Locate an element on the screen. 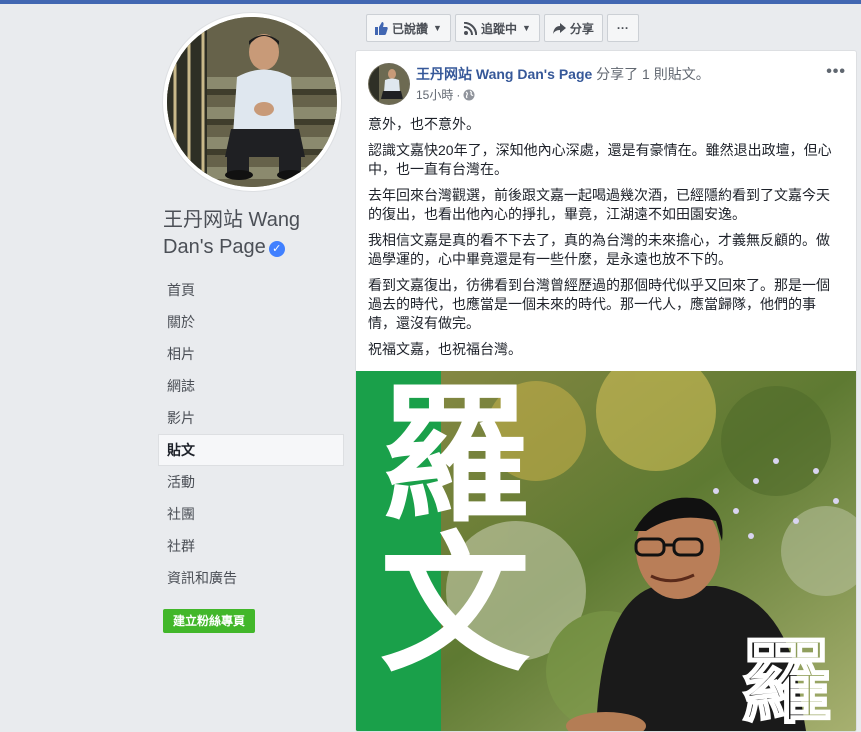  post-author-link: 王丹网站 Wang Dan's Page is located at coordinates (504, 74).